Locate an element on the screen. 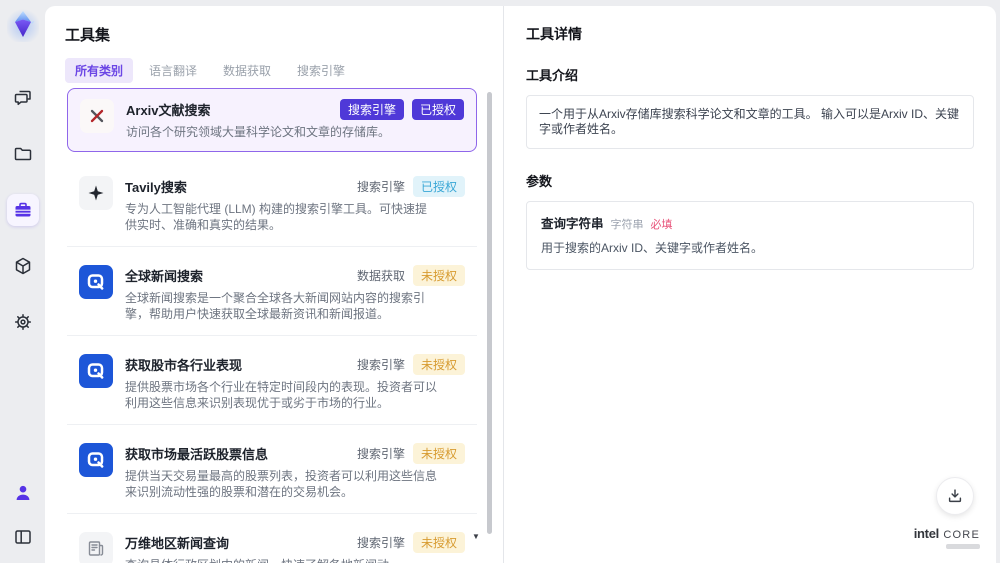 The image size is (1000, 563). tool-title: 获取股市各行业表现 is located at coordinates (184, 365).